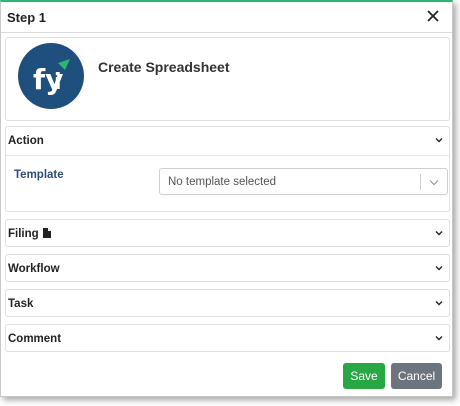 Image resolution: width=460 pixels, height=406 pixels. What do you see at coordinates (26, 141) in the screenshot?
I see `section-action-label: Action` at bounding box center [26, 141].